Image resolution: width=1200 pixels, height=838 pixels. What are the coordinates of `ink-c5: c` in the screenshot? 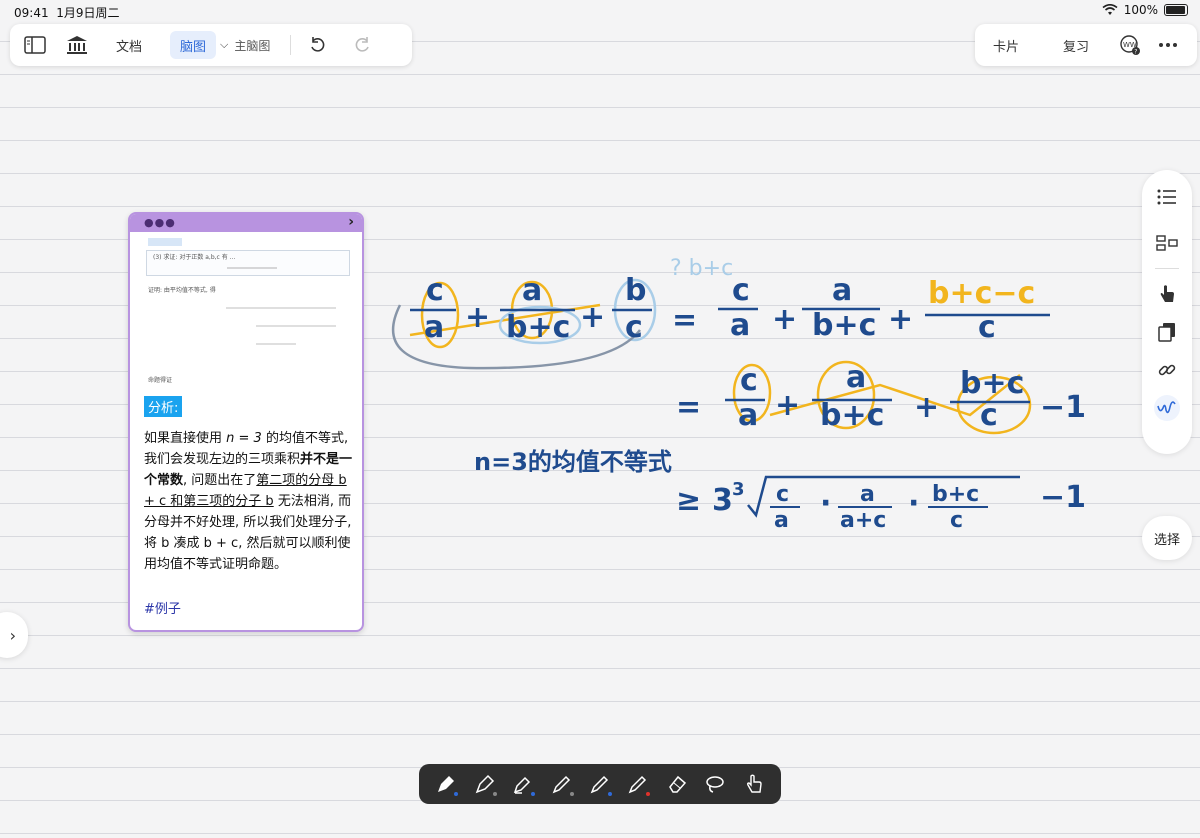 It's located at (749, 380).